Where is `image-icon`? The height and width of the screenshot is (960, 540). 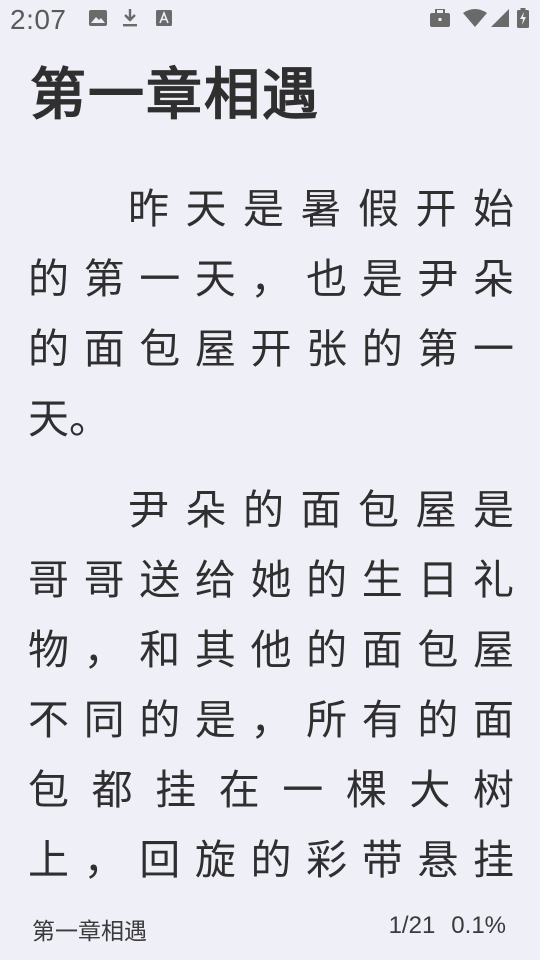
image-icon is located at coordinates (98, 18).